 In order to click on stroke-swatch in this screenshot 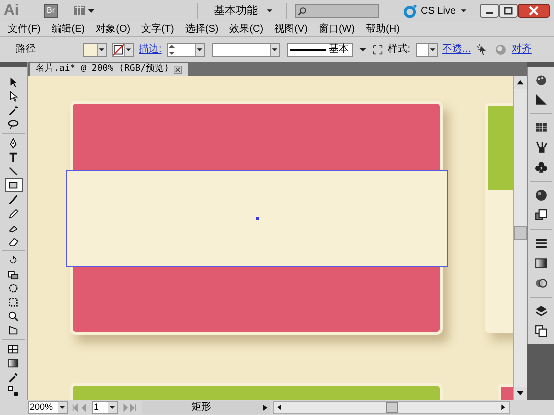, I will do `click(123, 49)`.